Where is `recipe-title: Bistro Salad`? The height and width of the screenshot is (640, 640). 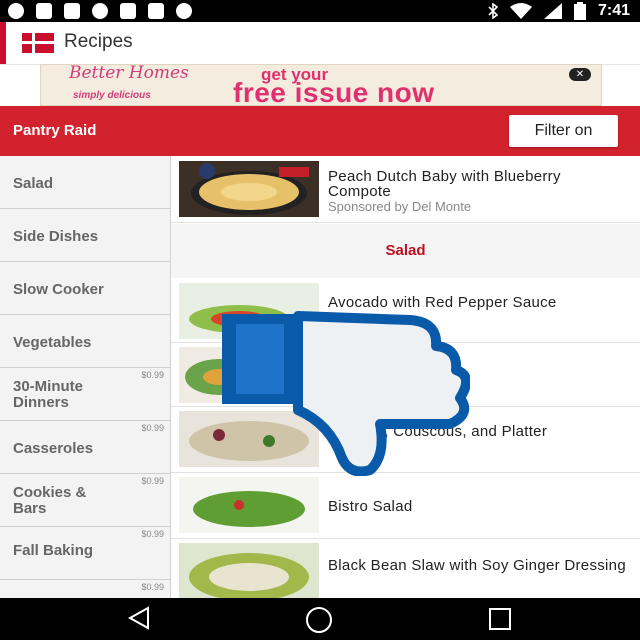 recipe-title: Bistro Salad is located at coordinates (370, 506).